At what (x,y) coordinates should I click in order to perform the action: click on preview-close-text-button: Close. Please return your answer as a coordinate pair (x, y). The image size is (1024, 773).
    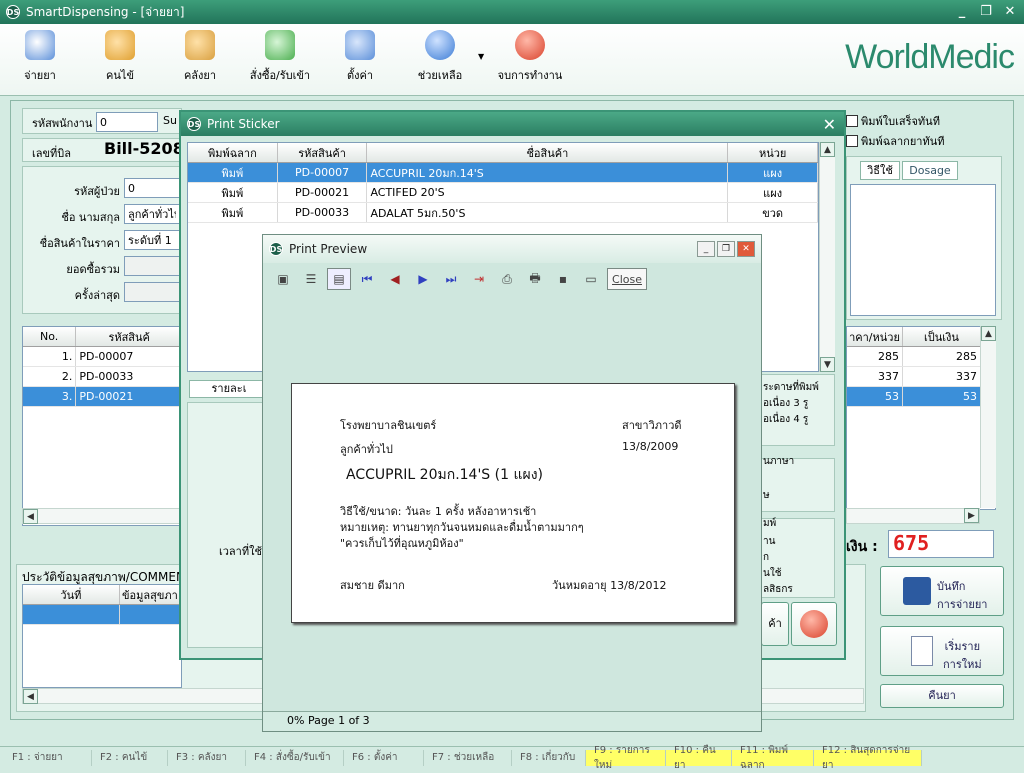
    Looking at the image, I should click on (627, 279).